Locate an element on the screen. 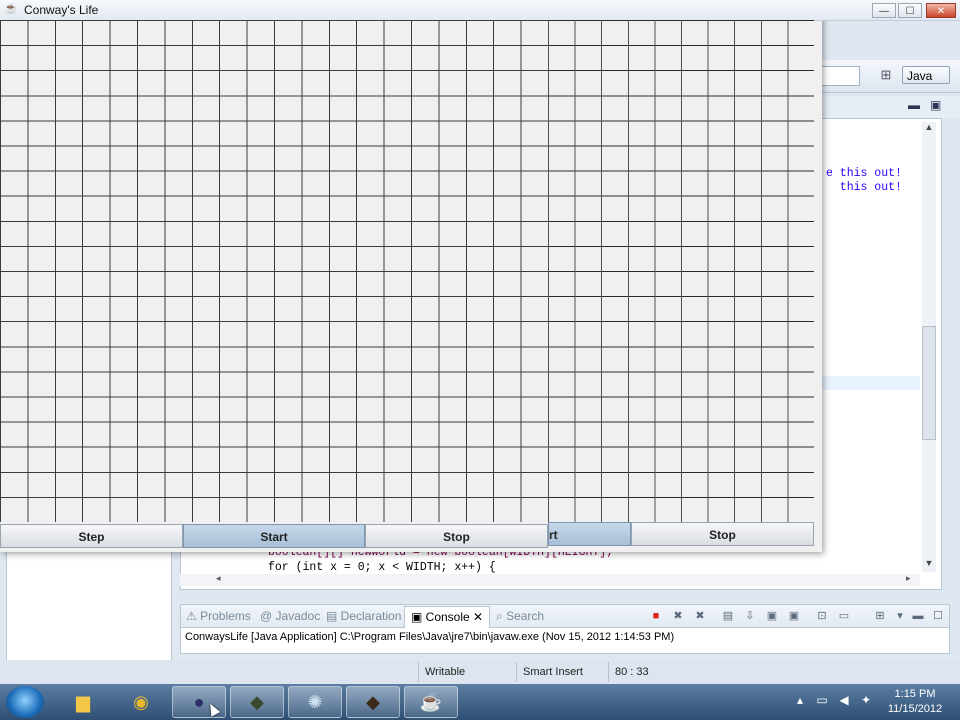 The width and height of the screenshot is (960, 720). window-title: Conway's Life is located at coordinates (61, 10).